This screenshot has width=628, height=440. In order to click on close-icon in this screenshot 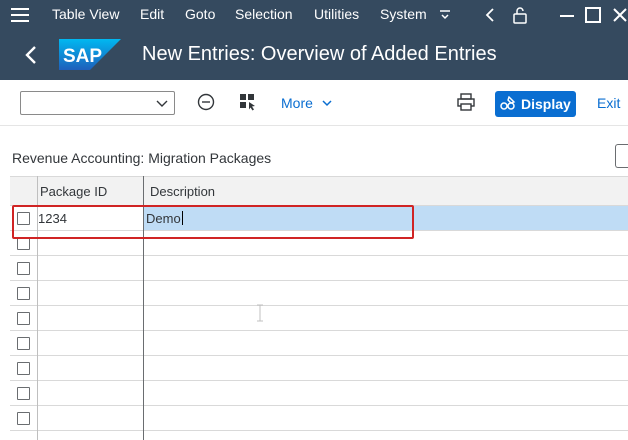, I will do `click(620, 15)`.